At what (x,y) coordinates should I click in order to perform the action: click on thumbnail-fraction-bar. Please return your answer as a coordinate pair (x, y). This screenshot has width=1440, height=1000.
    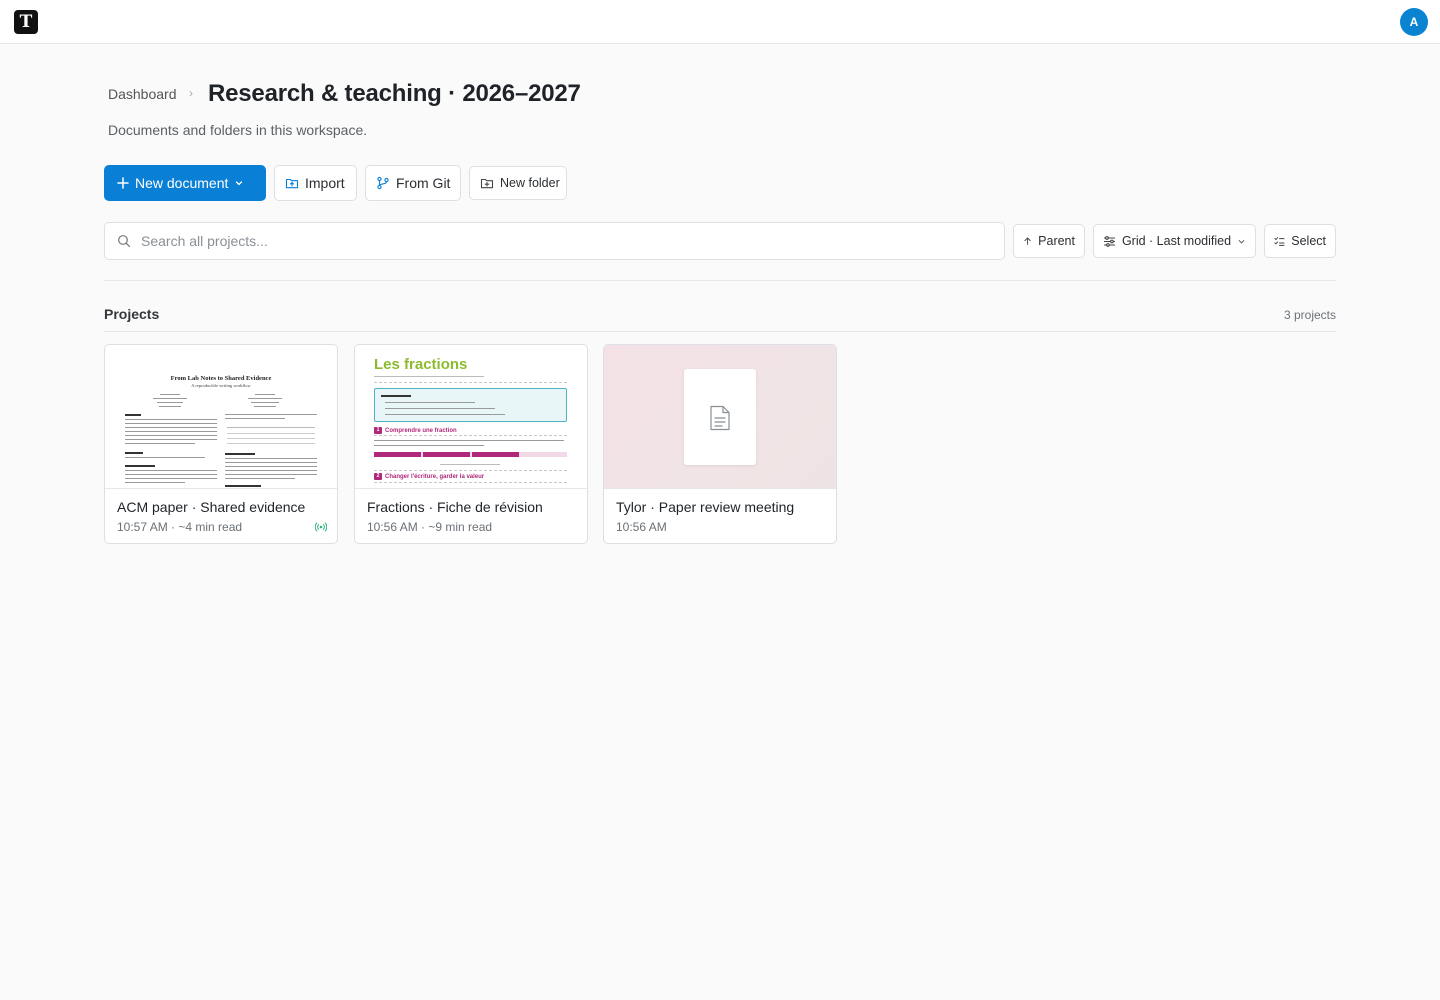
    Looking at the image, I should click on (470, 454).